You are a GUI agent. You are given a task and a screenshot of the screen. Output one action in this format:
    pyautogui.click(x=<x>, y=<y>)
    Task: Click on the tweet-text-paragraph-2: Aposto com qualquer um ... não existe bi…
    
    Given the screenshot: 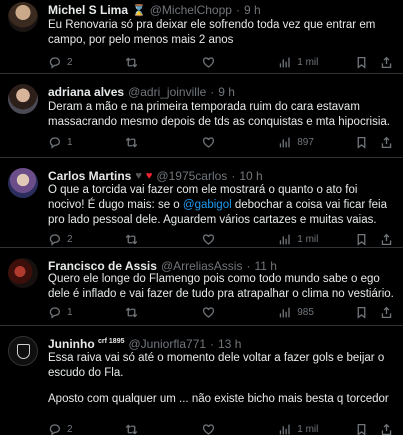 What is the action you would take?
    pyautogui.click(x=218, y=399)
    